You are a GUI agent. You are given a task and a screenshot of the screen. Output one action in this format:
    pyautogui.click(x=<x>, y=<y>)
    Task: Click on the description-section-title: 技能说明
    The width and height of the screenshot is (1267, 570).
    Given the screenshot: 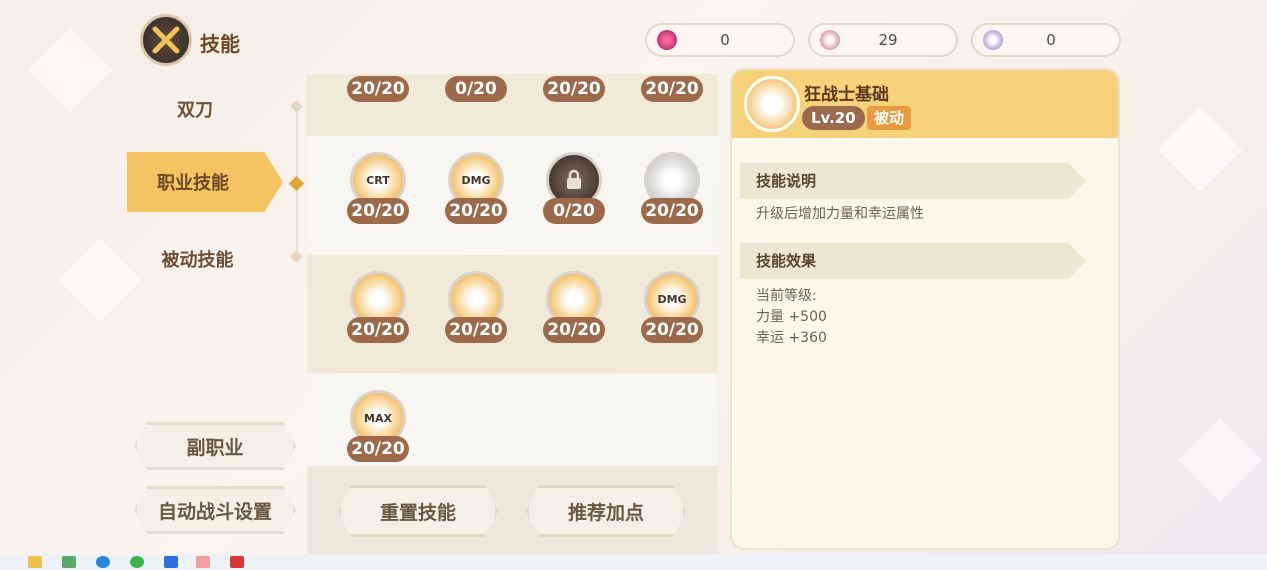 What is the action you would take?
    pyautogui.click(x=913, y=181)
    